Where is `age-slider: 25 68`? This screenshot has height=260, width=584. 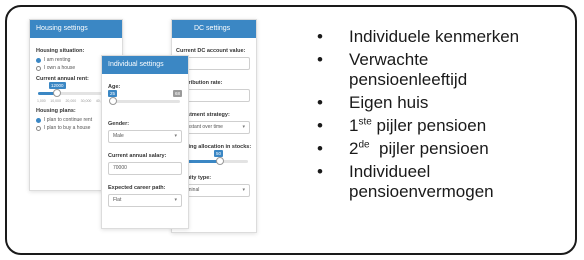 age-slider: 25 68 is located at coordinates (145, 98).